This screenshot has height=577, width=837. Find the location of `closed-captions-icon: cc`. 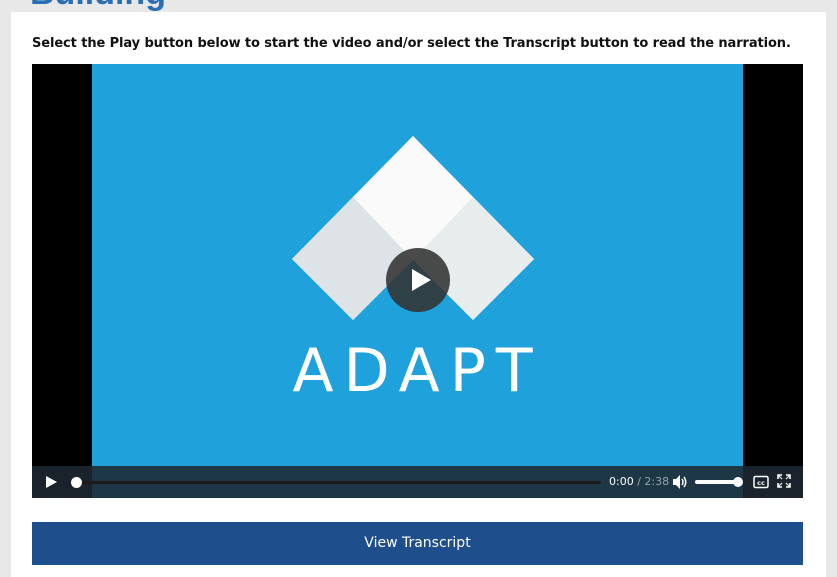

closed-captions-icon: cc is located at coordinates (761, 482).